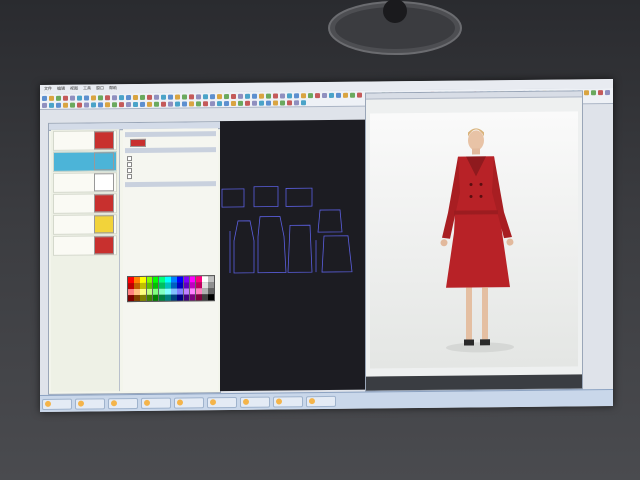 The width and height of the screenshot is (640, 480). What do you see at coordinates (48, 89) in the screenshot?
I see `menu-file: 文件` at bounding box center [48, 89].